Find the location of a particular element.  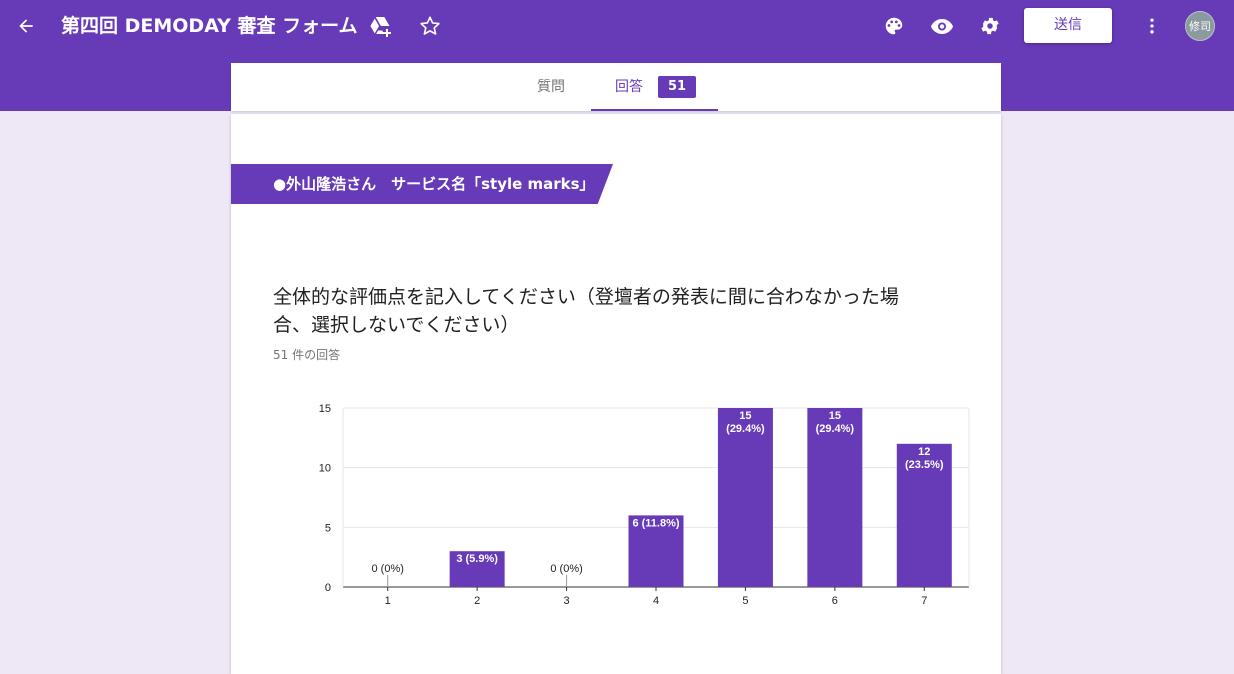

active-tab-indicator is located at coordinates (654, 110).